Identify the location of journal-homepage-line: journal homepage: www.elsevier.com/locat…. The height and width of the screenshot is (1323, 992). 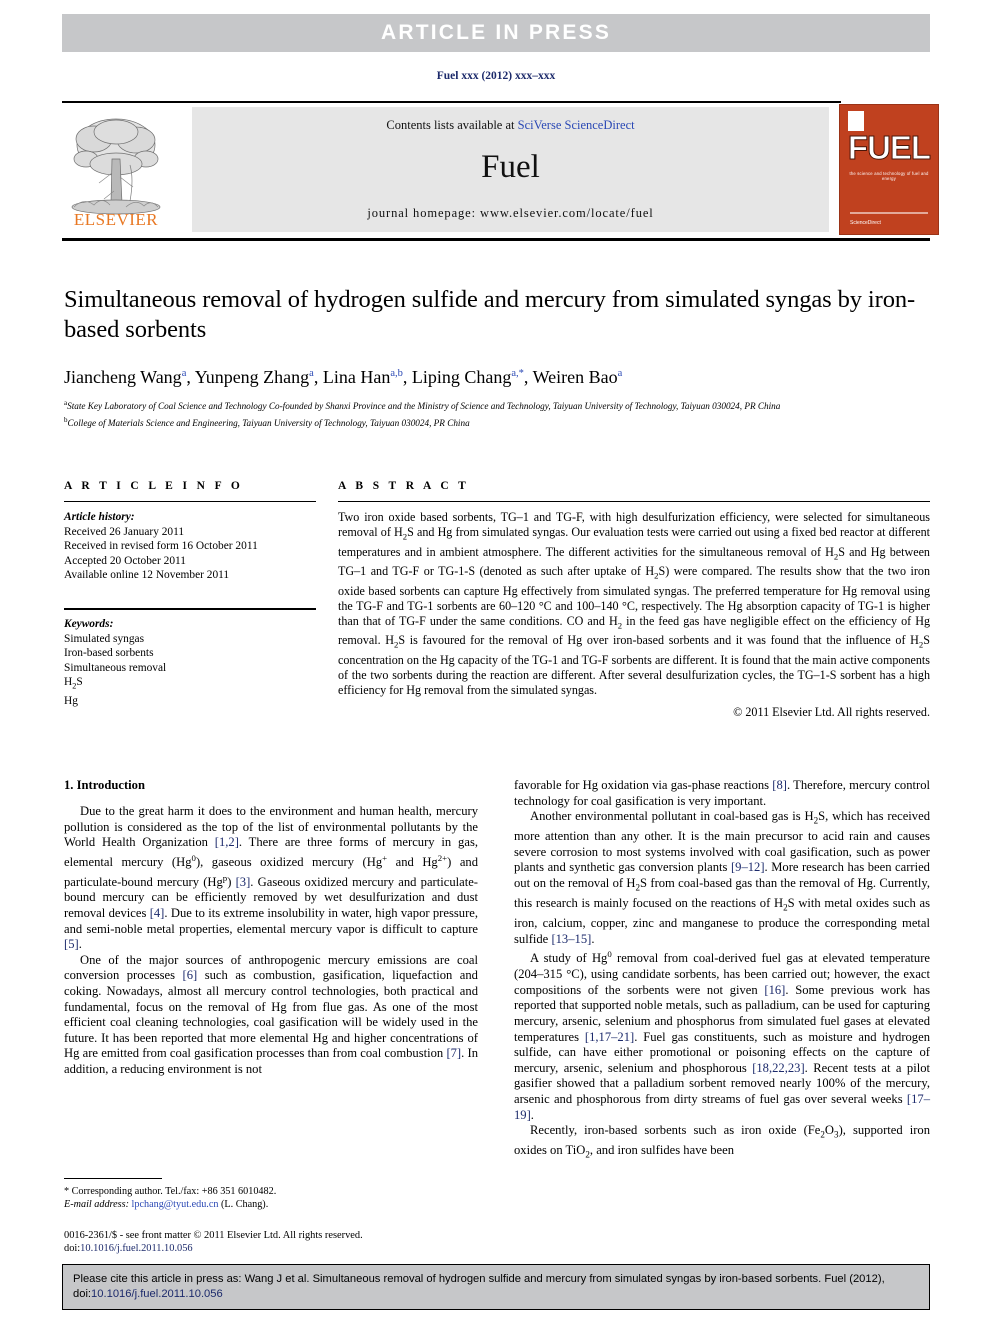
(510, 213).